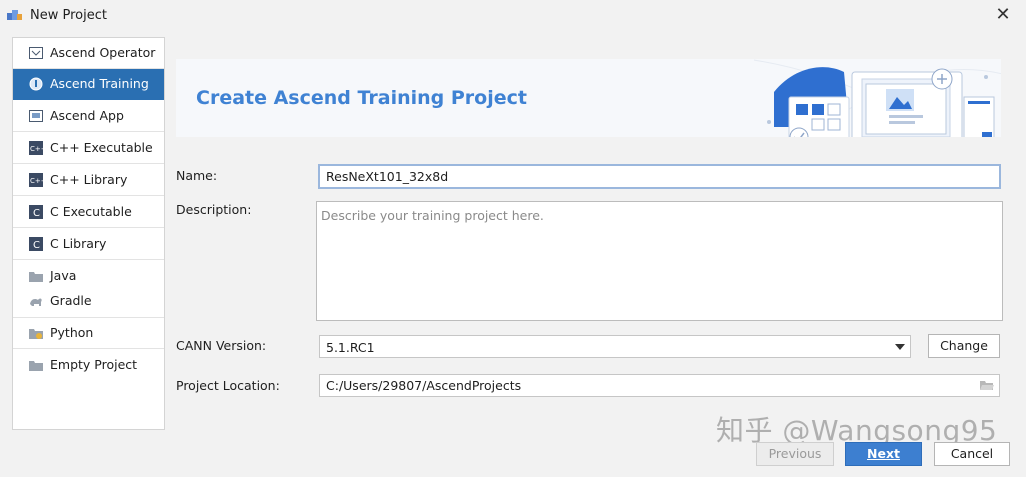  I want to click on cann-version-select: 5.1.RC1, so click(615, 346).